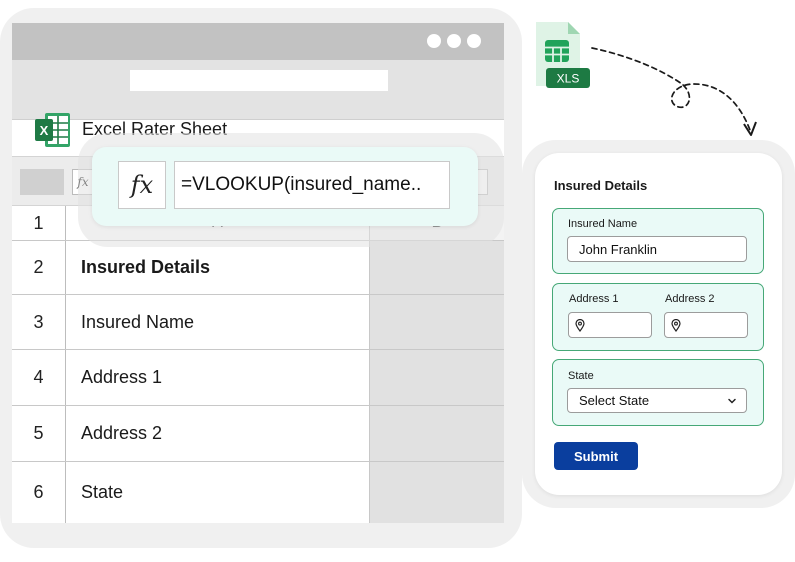 The image size is (795, 562). What do you see at coordinates (674, 91) in the screenshot?
I see `dashed-arrow-icon` at bounding box center [674, 91].